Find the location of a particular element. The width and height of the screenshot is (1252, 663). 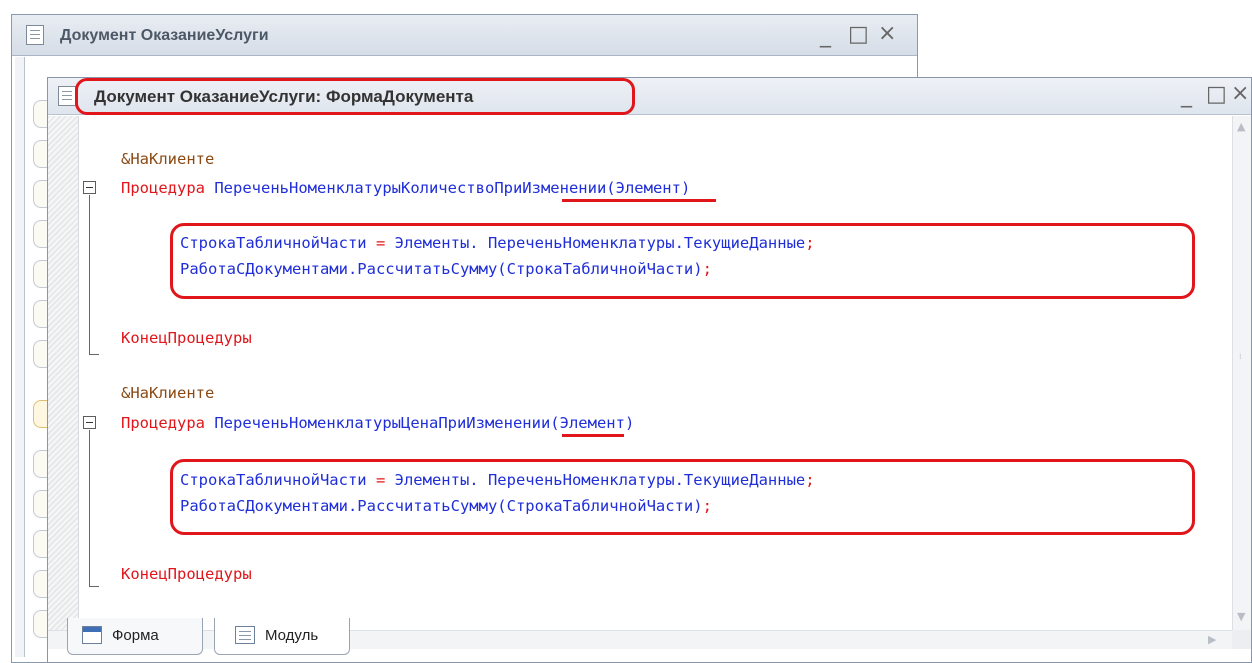

procedure-name-highlight: Количество is located at coordinates (447, 188).